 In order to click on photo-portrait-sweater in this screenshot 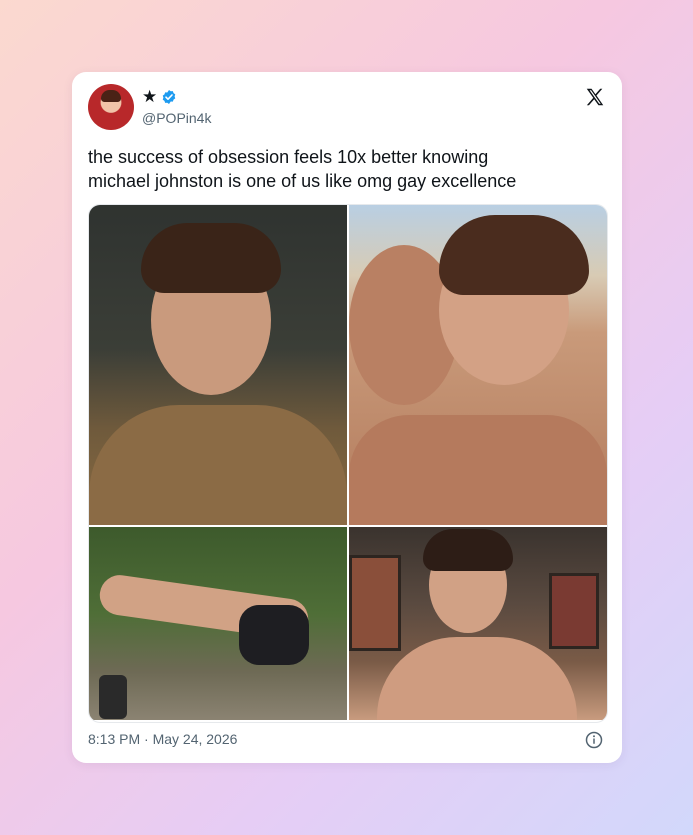, I will do `click(218, 365)`.